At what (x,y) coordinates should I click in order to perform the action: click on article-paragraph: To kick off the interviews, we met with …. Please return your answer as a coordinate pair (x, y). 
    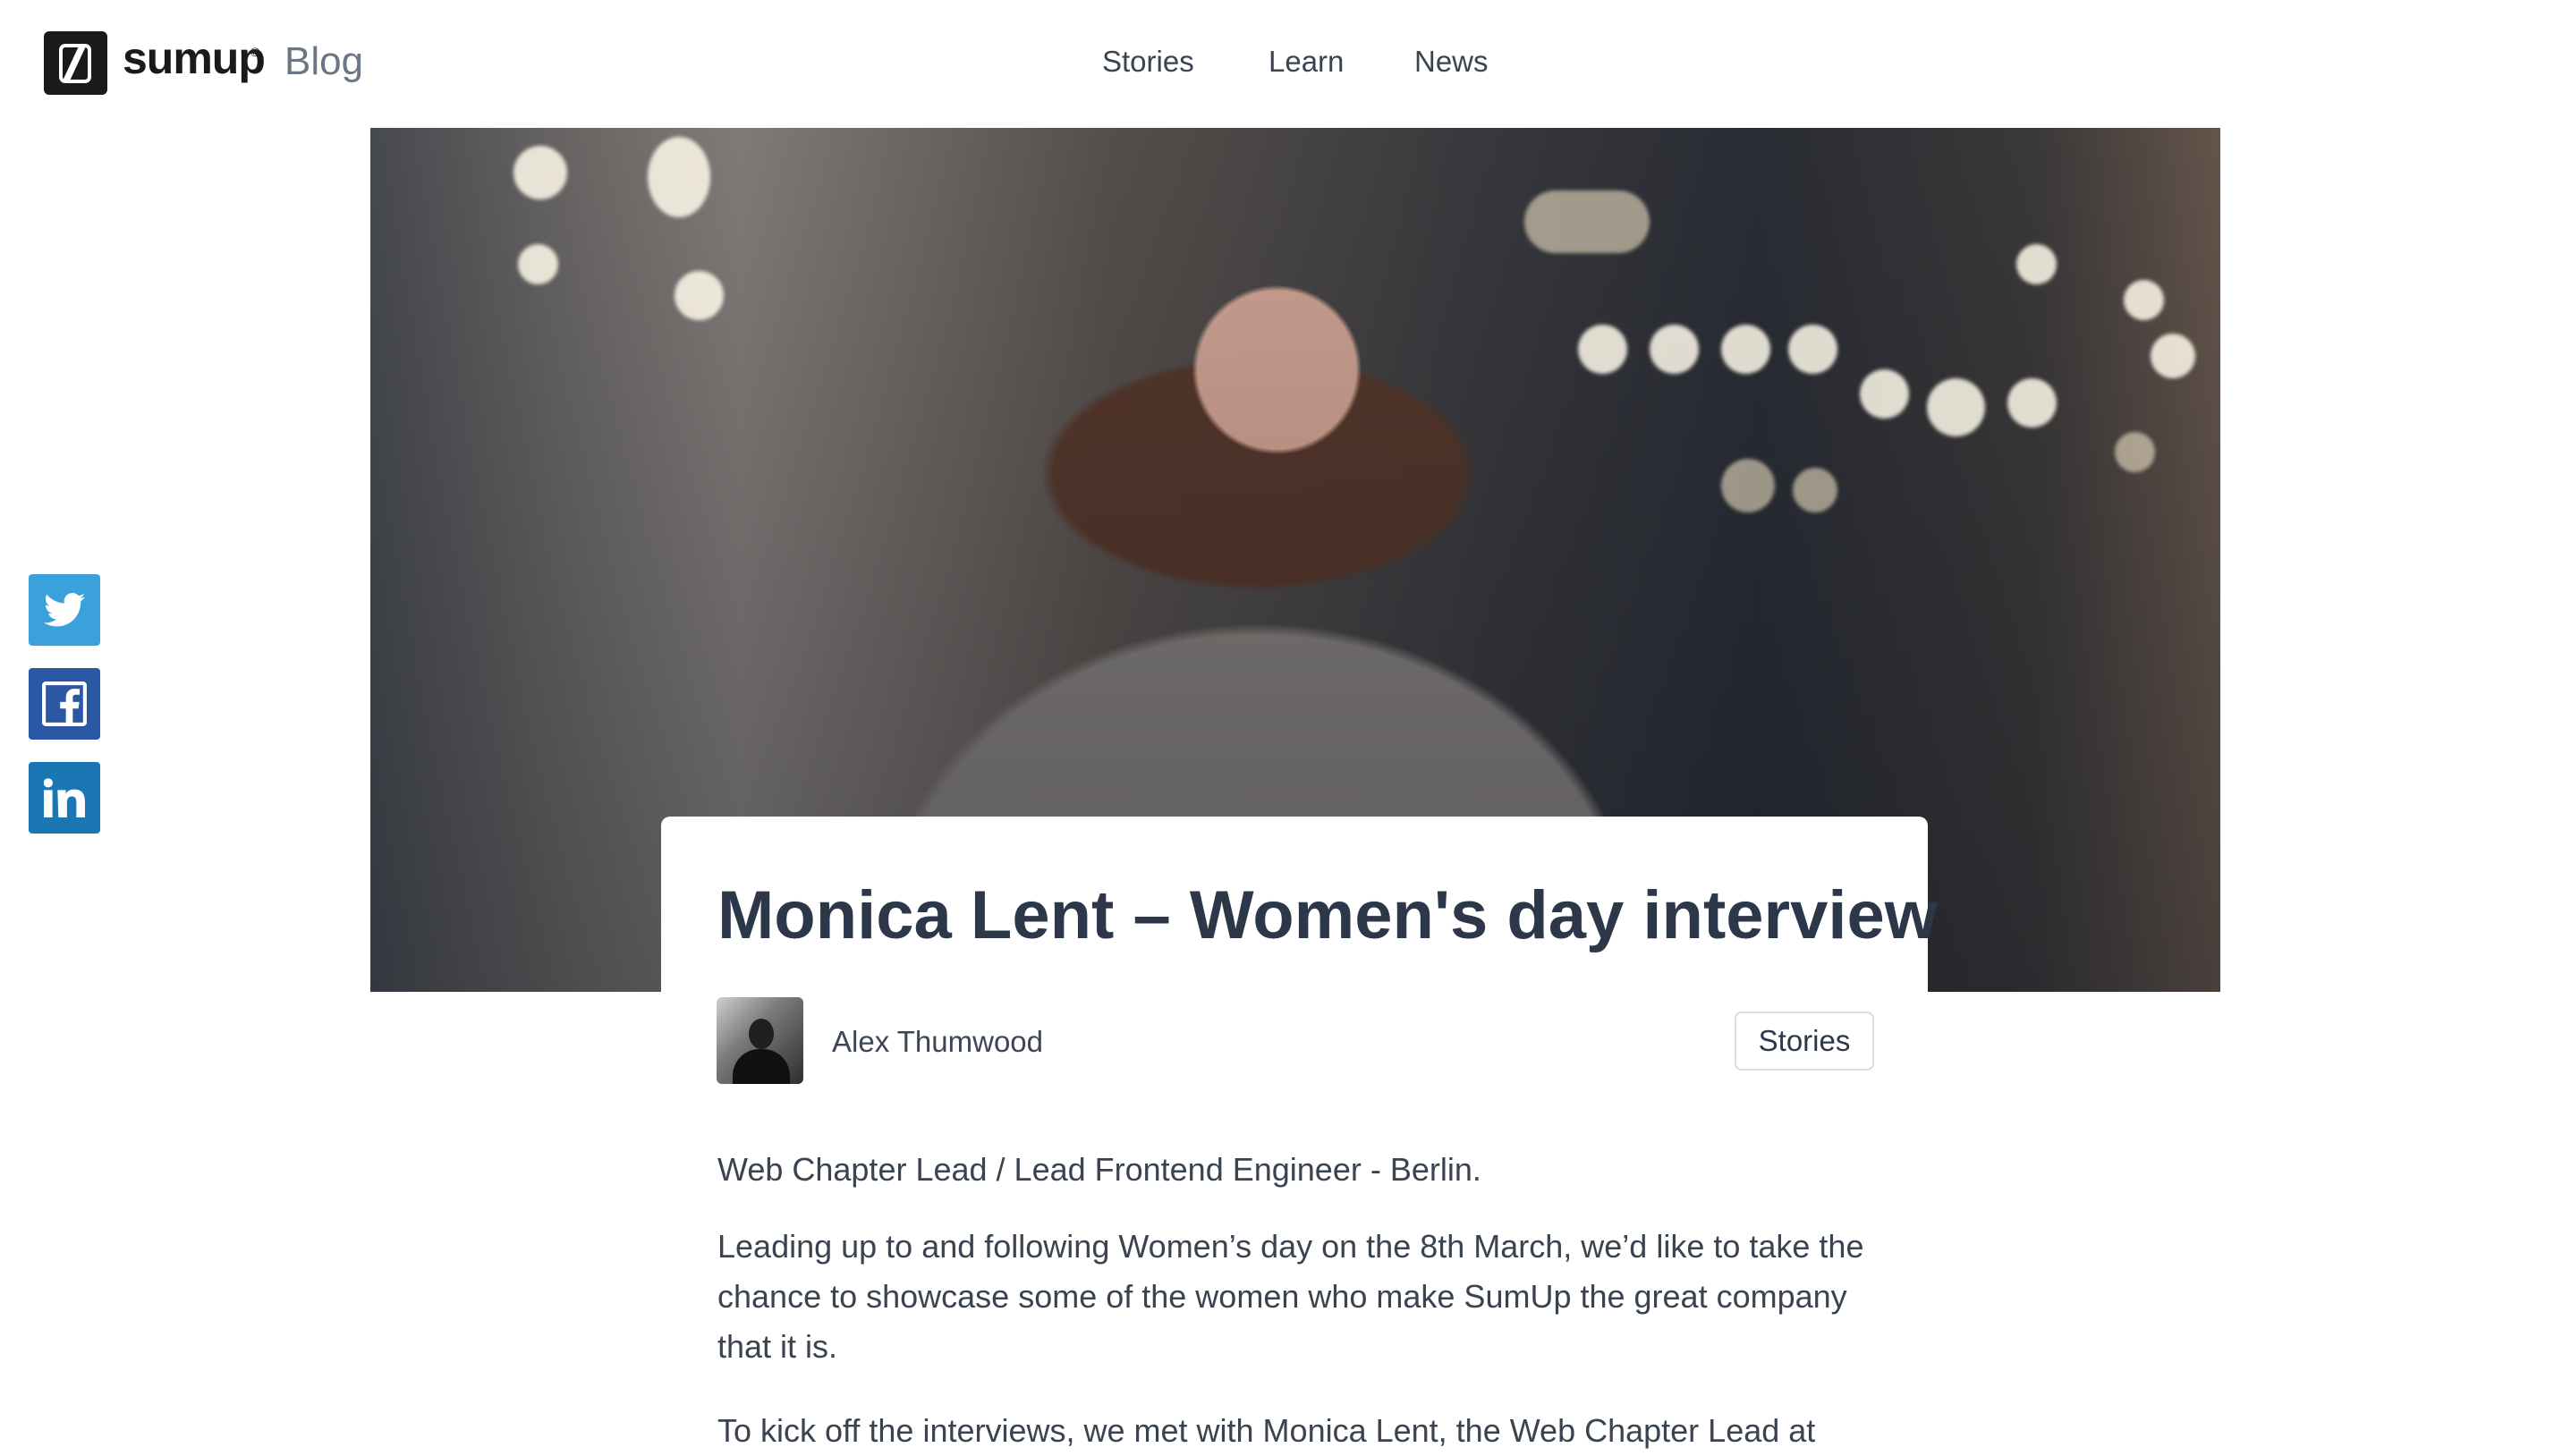
    Looking at the image, I should click on (1266, 1430).